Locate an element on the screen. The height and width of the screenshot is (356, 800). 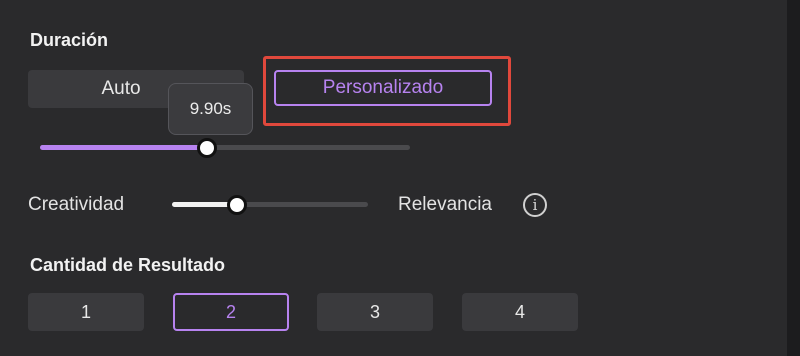
result-count-label: 2 is located at coordinates (230, 311).